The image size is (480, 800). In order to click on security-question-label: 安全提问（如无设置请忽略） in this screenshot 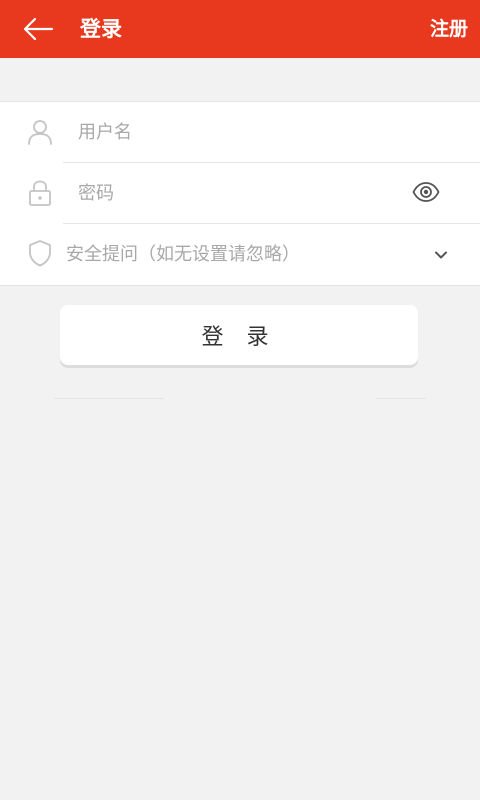, I will do `click(183, 254)`.